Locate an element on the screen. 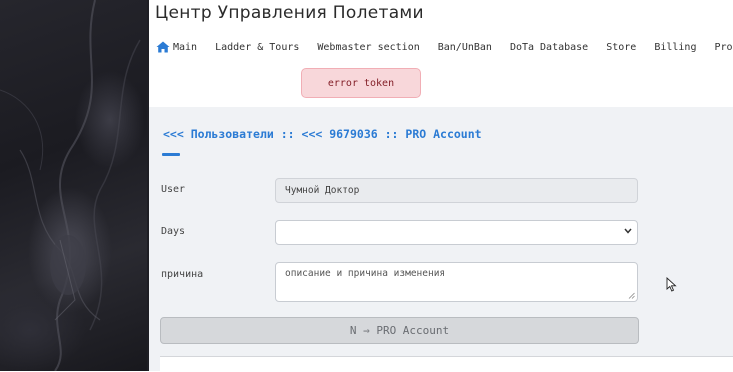 This screenshot has height=372, width=733. resize-grip-icon is located at coordinates (631, 295).